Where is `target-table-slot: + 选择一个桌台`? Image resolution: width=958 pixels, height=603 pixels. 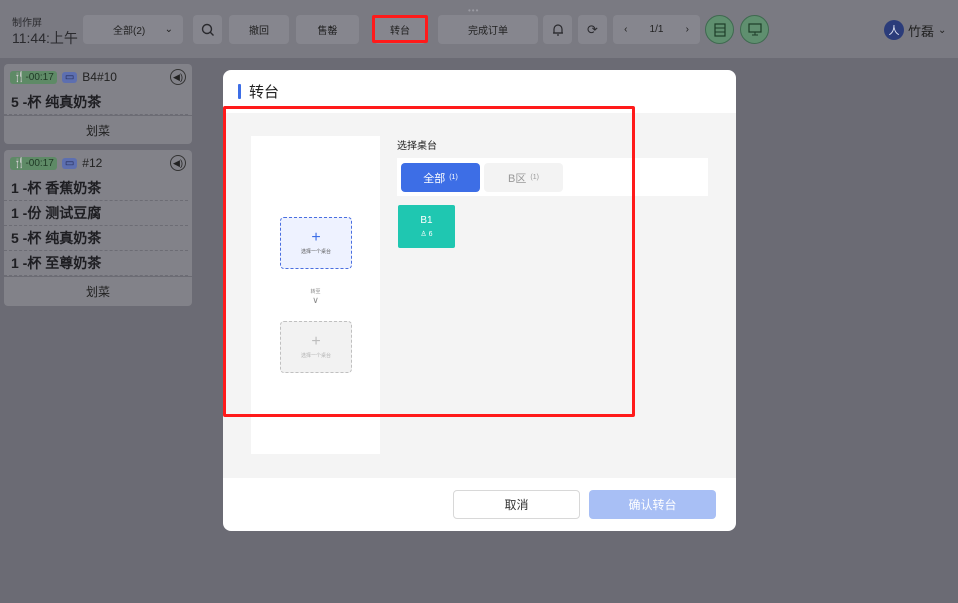
target-table-slot: + 选择一个桌台 is located at coordinates (316, 347).